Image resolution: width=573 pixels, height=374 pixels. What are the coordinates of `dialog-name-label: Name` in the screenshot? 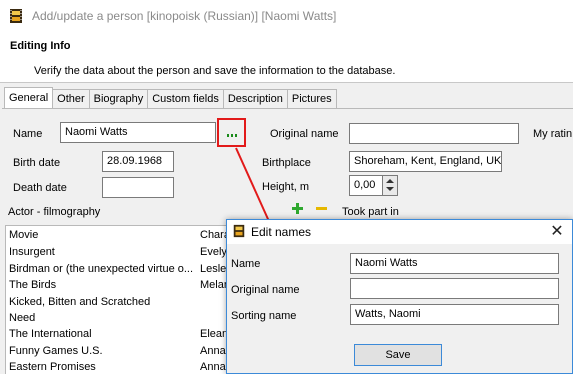 It's located at (246, 264).